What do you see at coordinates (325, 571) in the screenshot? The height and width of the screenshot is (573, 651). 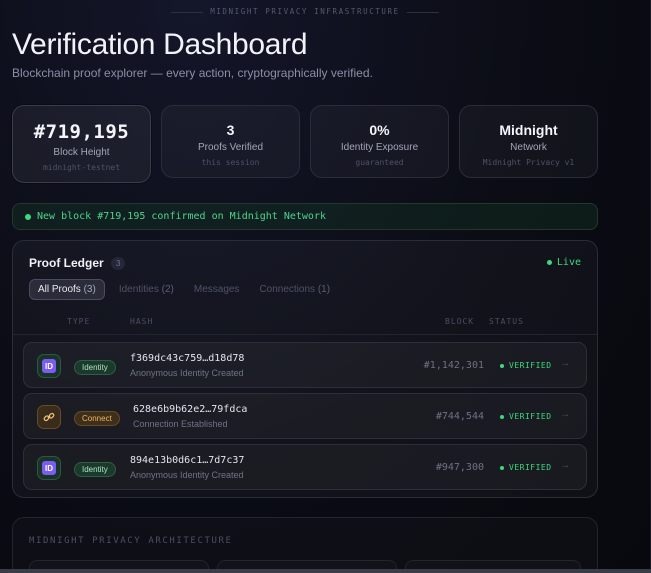 I see `horizontal-scrollbar` at bounding box center [325, 571].